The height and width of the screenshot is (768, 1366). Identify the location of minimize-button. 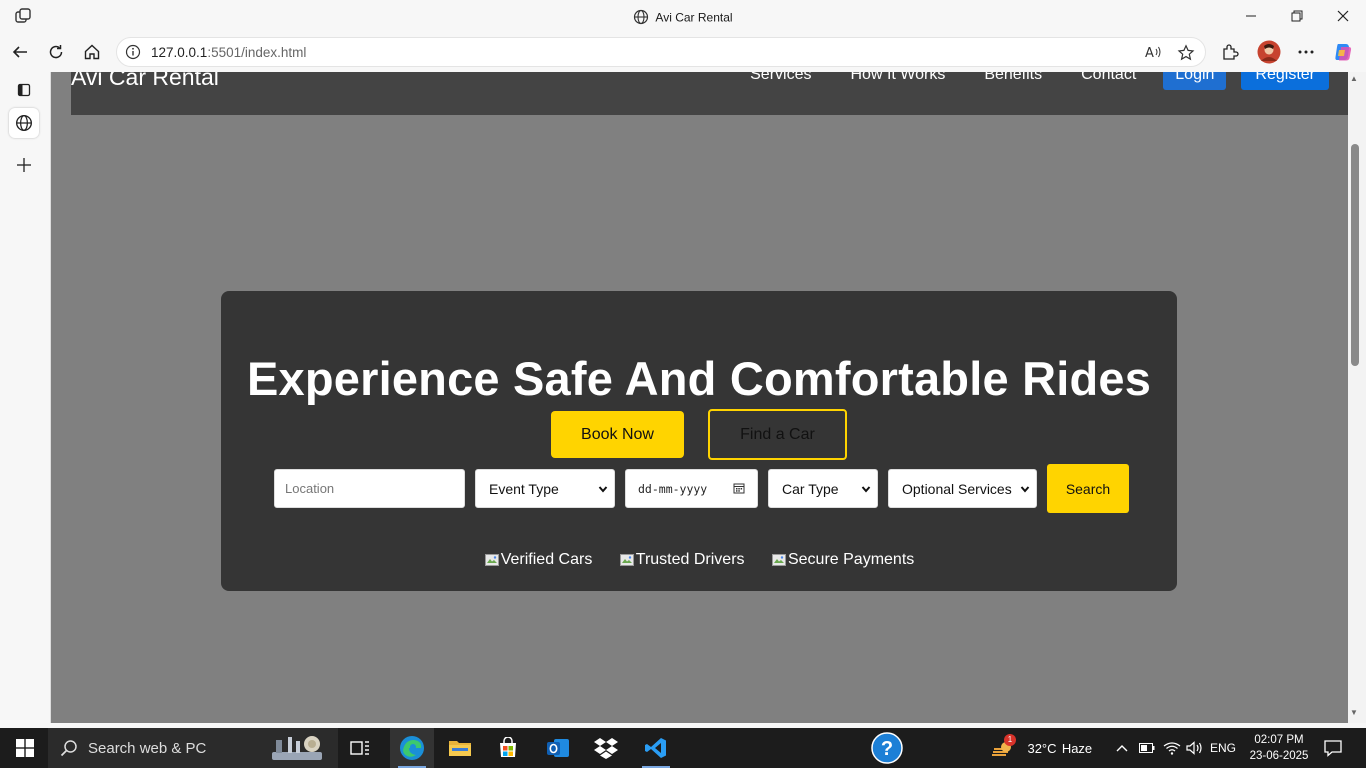
(1251, 16).